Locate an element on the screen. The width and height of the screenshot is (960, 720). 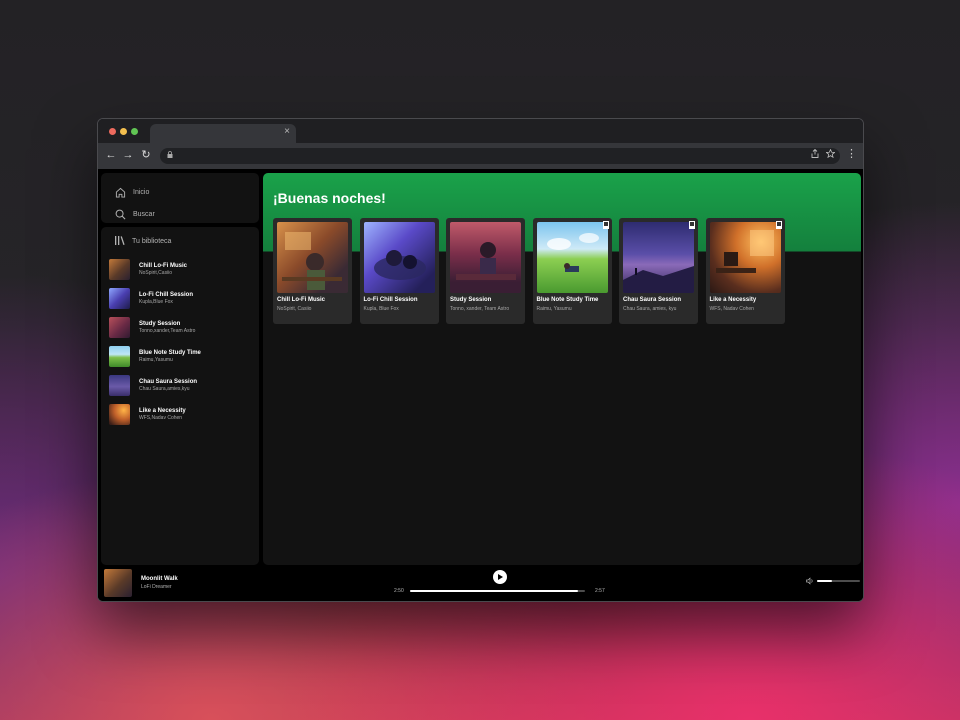
card-subtitle: Kupla, Blue Fox is located at coordinates (381, 309).